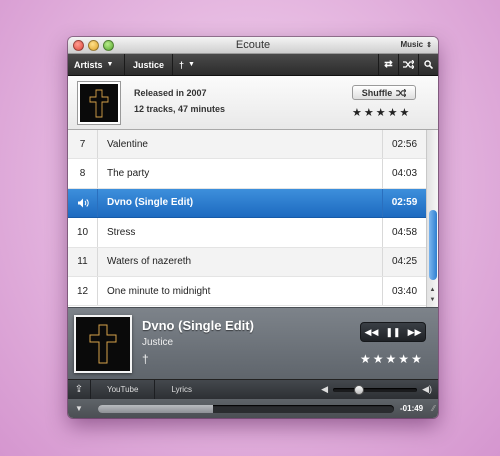 The image size is (500, 456). What do you see at coordinates (375, 389) in the screenshot?
I see `volume-slider` at bounding box center [375, 389].